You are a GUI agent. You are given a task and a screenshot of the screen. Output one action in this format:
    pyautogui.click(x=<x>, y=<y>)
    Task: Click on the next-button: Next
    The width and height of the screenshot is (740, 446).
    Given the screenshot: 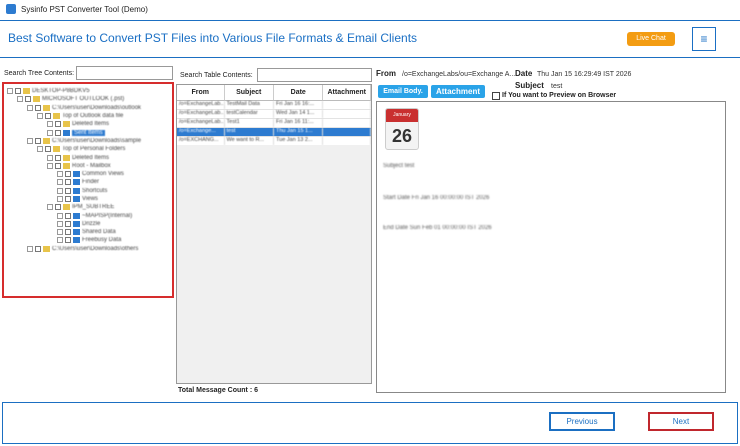 What is the action you would take?
    pyautogui.click(x=681, y=421)
    